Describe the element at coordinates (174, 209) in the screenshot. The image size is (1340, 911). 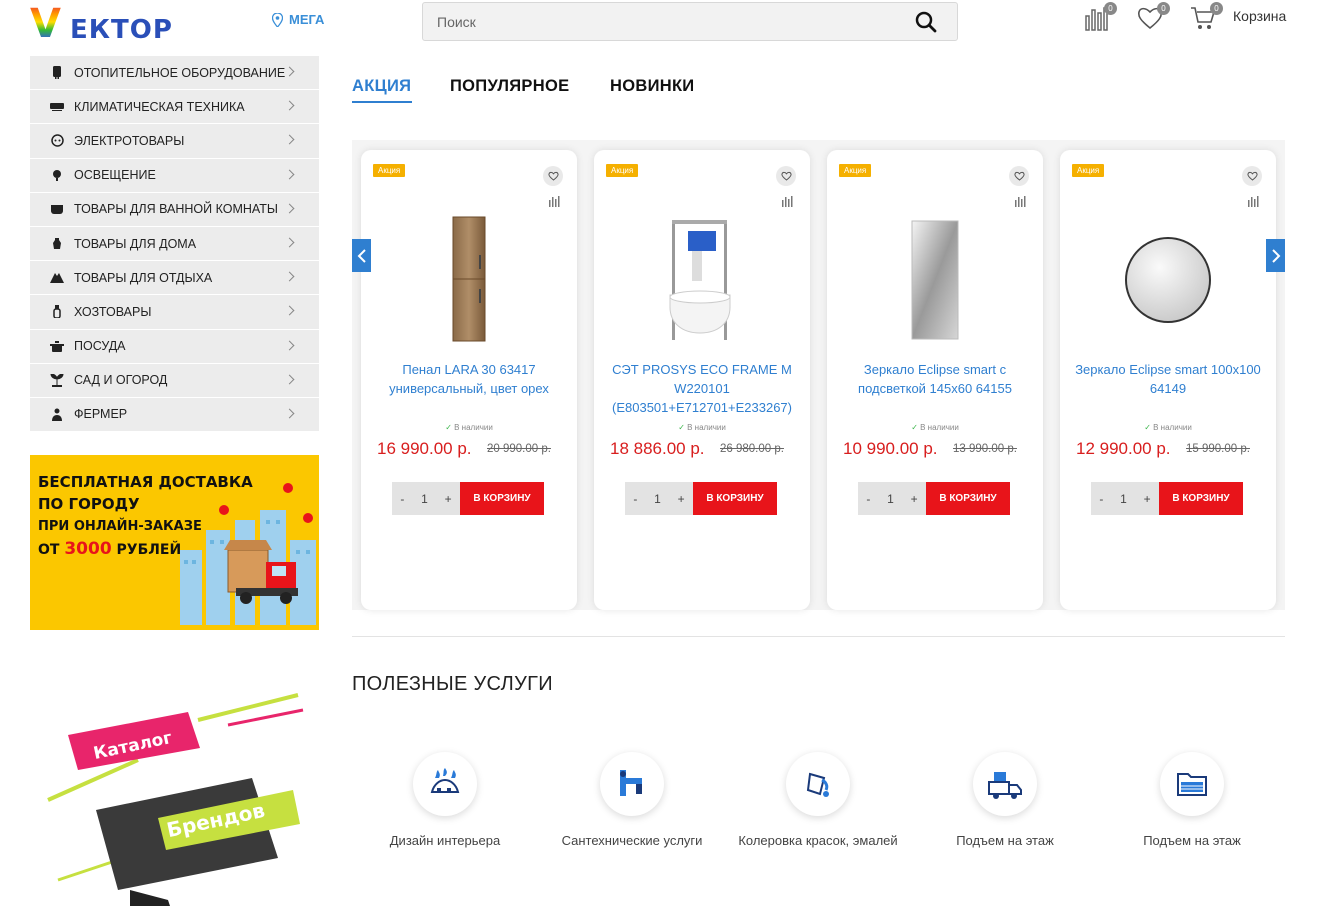
I see `sidebar-item: ТОВАРЫ ДЛЯ ВАННОЙ КОМНАТЫ` at that location.